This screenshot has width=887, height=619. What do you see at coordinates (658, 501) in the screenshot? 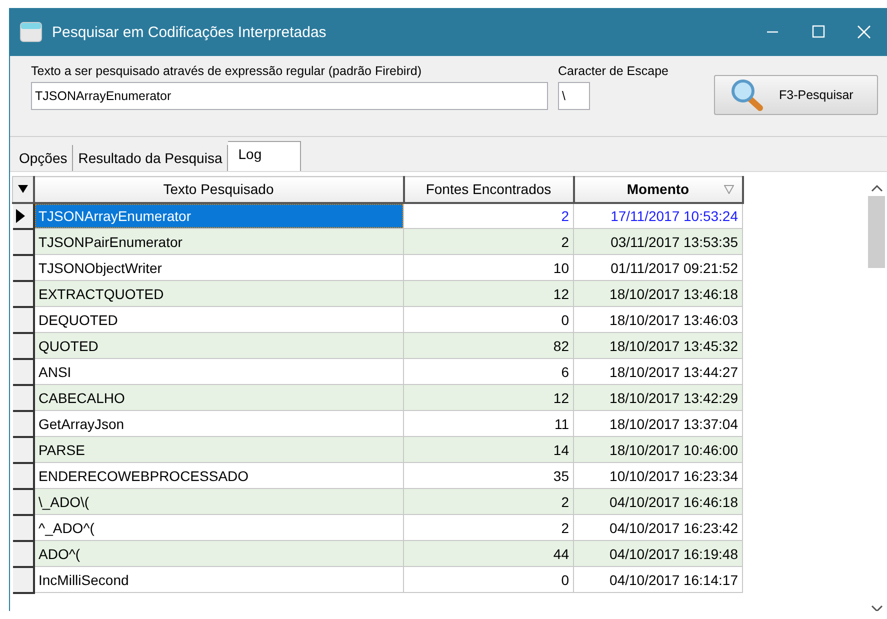
I see `table-cell: 04/10/2017 16:46:18` at bounding box center [658, 501].